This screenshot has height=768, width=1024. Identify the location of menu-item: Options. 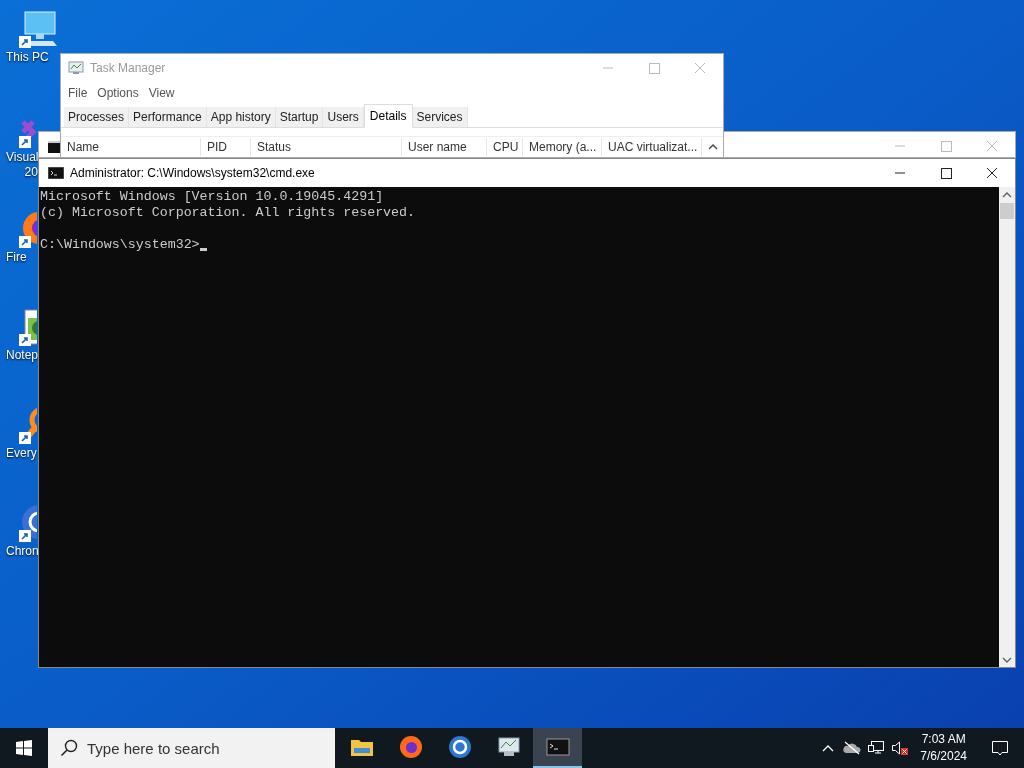
(118, 93).